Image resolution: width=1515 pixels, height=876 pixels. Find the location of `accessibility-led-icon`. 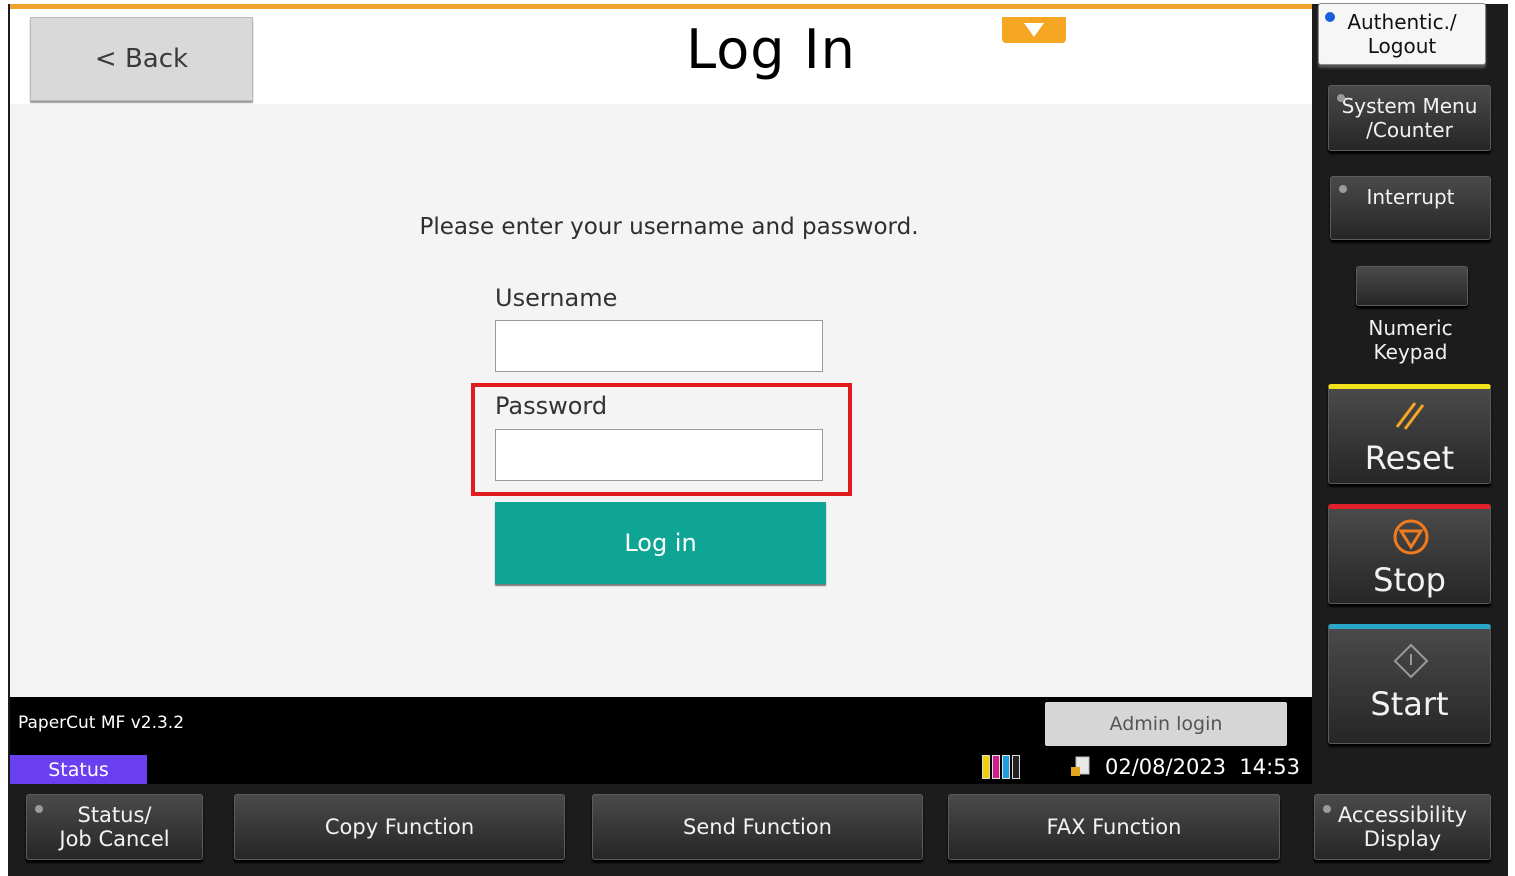

accessibility-led-icon is located at coordinates (1327, 809).